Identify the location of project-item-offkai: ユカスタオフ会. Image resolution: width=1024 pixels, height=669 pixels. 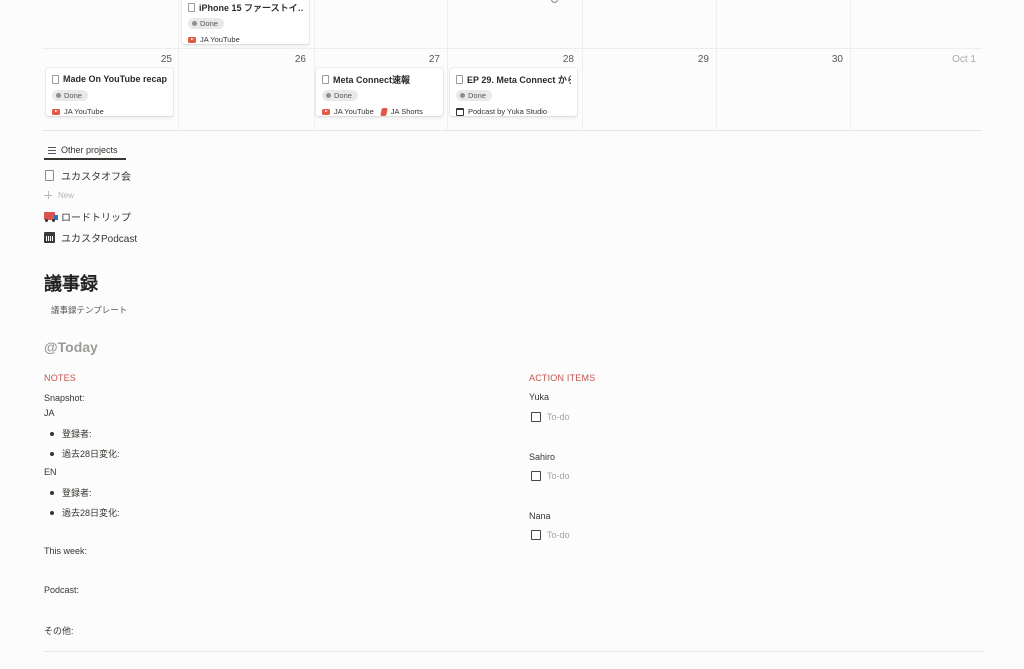
(87, 175).